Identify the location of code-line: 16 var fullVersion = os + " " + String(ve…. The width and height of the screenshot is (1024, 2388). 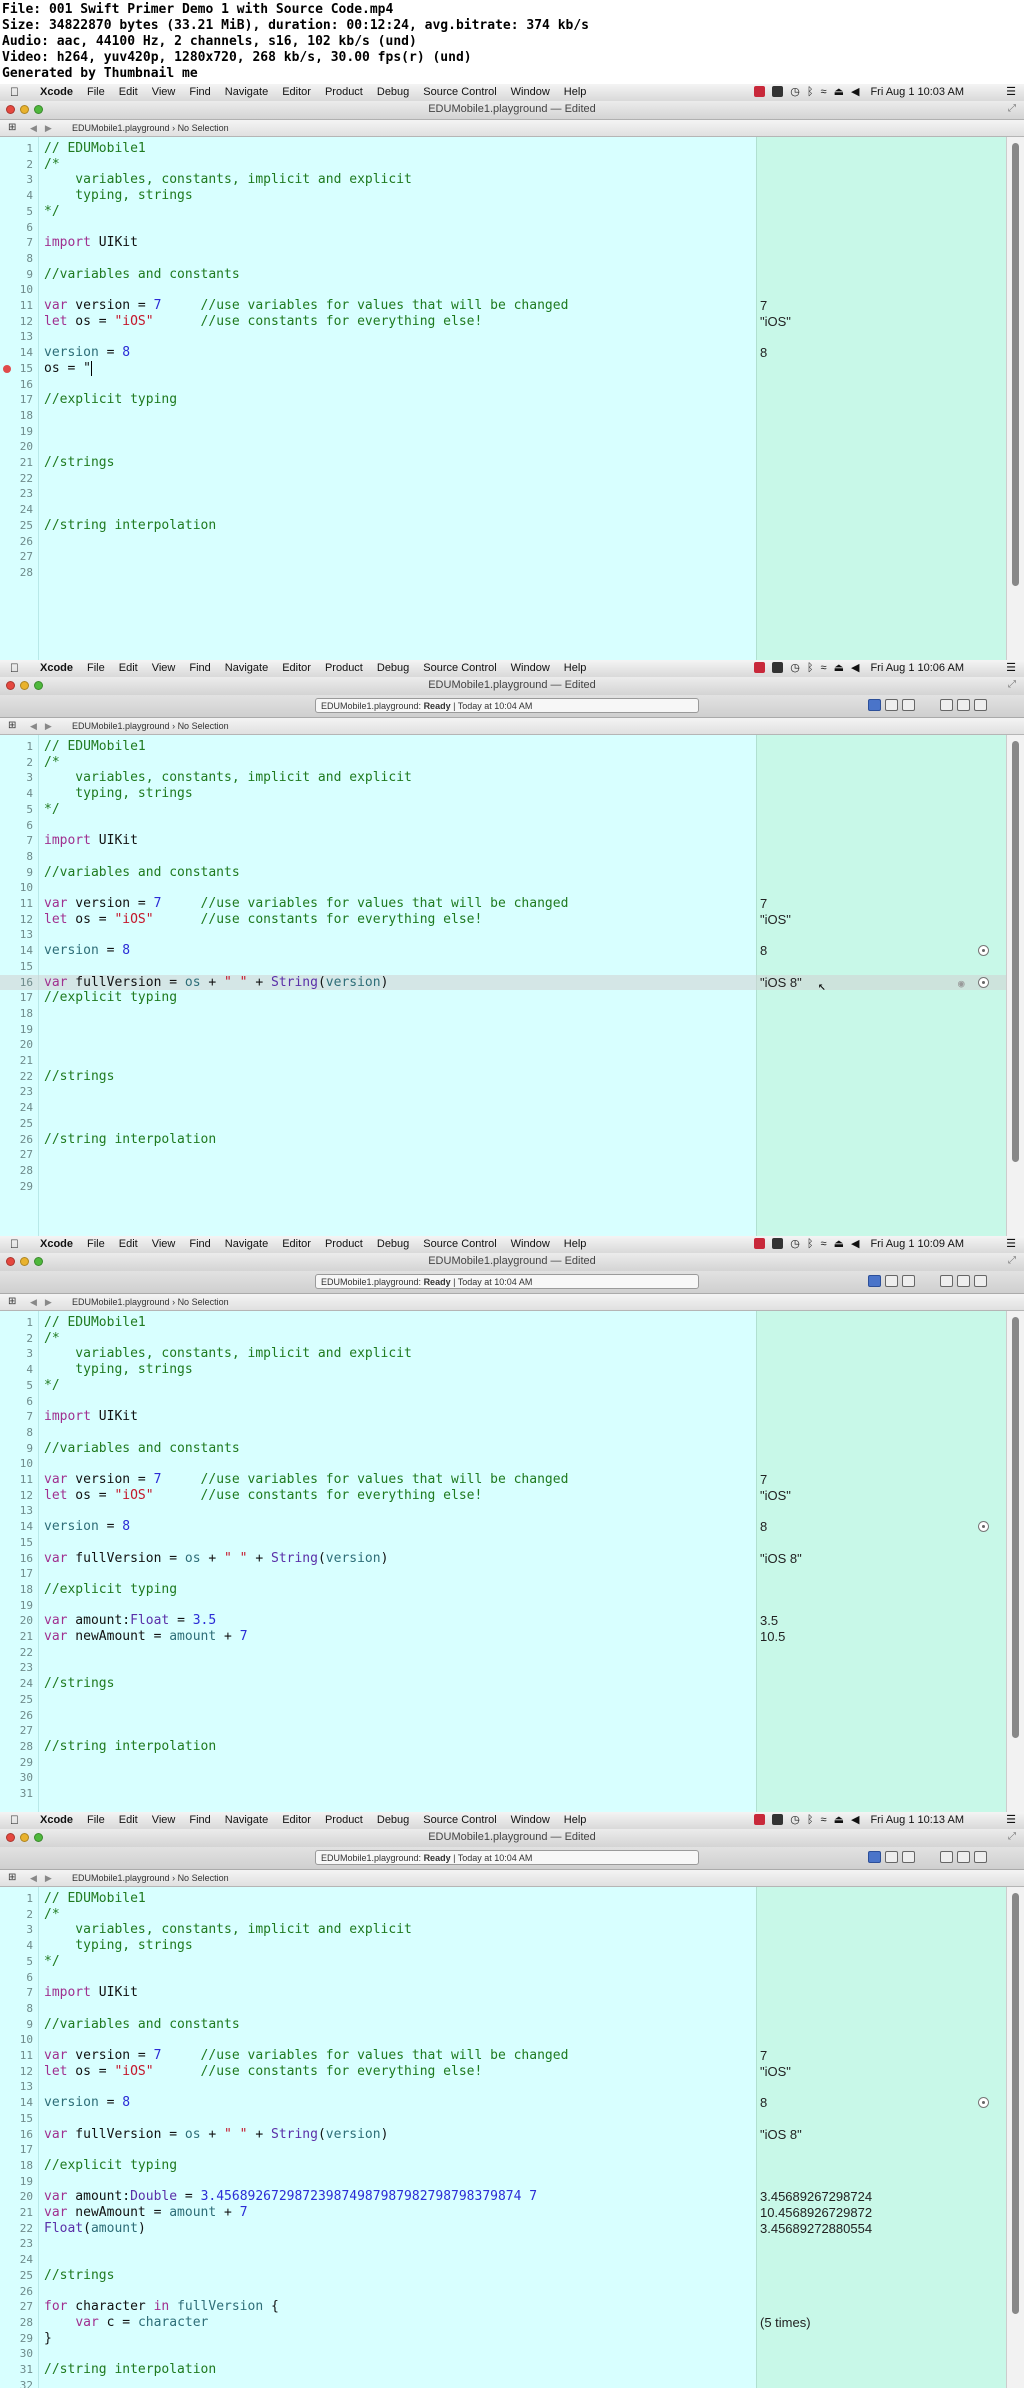
(503, 2135).